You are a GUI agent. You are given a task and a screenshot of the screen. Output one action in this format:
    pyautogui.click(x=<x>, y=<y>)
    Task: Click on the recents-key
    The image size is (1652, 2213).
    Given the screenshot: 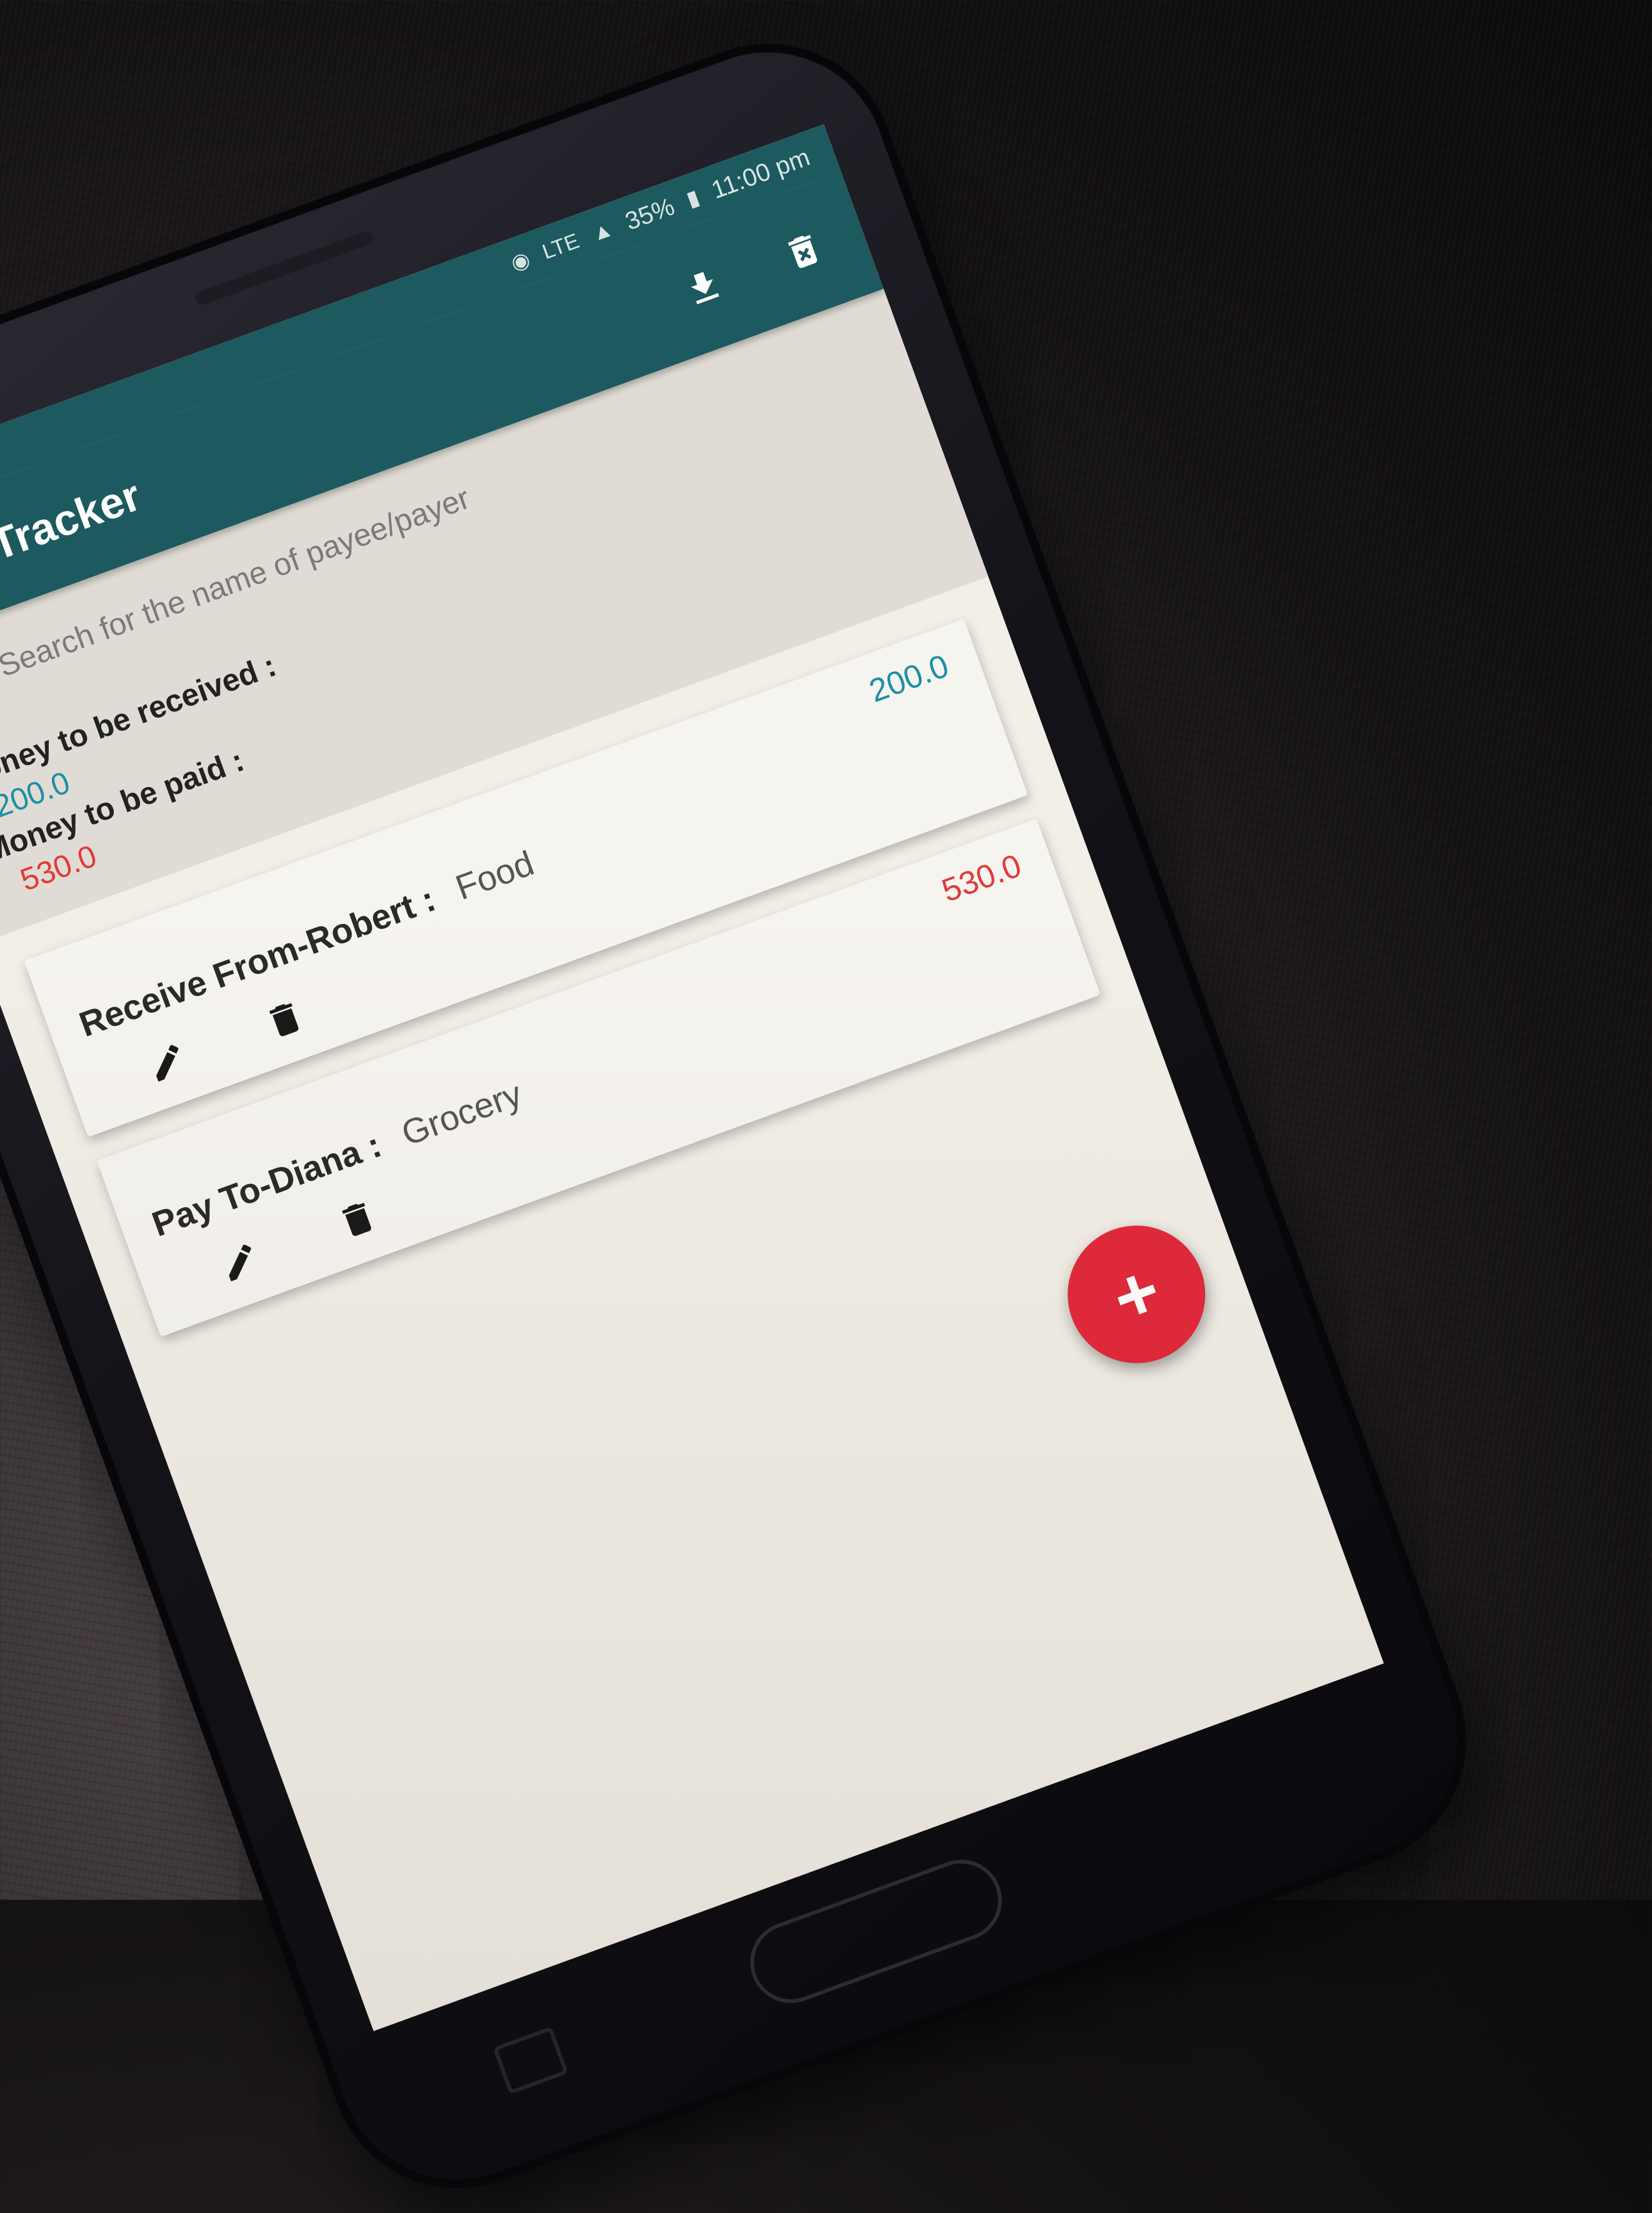 What is the action you would take?
    pyautogui.click(x=531, y=2060)
    